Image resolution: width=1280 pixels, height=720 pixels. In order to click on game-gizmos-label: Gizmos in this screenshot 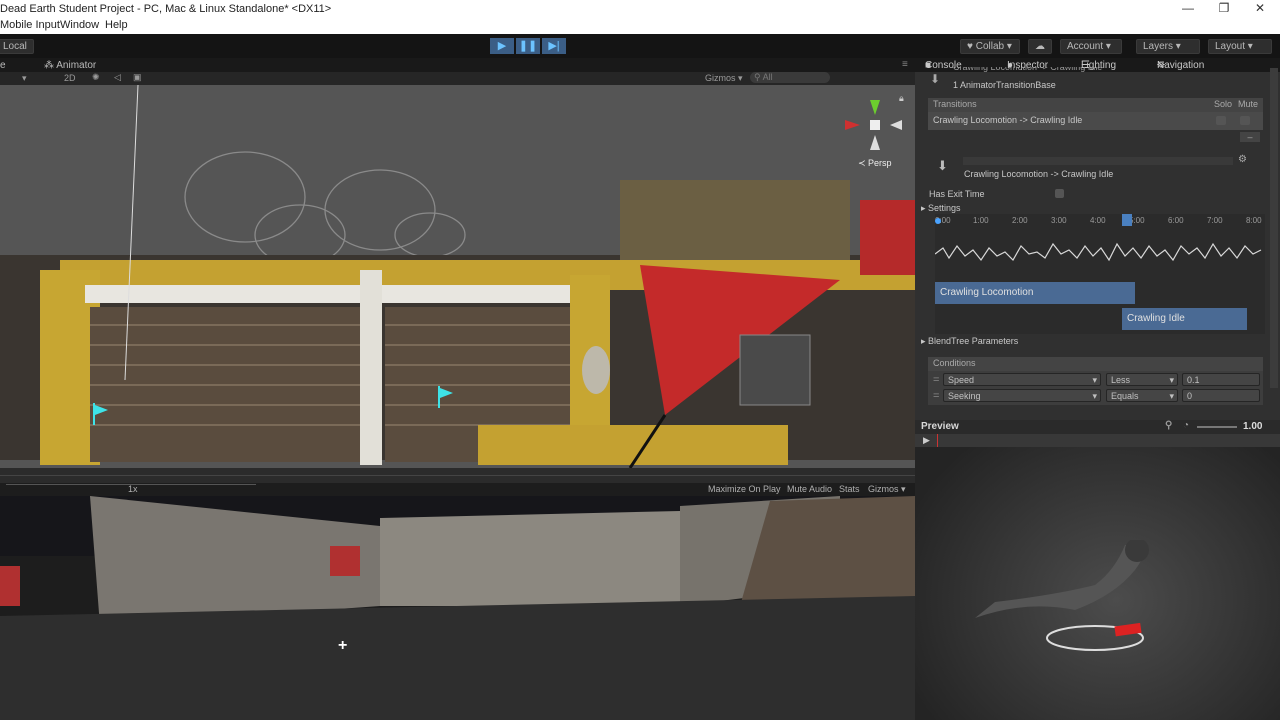, I will do `click(883, 489)`.